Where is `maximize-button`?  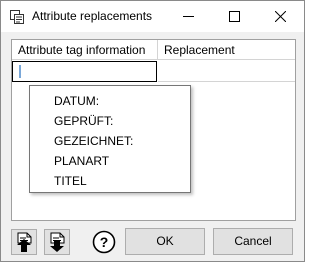 maximize-button is located at coordinates (235, 16).